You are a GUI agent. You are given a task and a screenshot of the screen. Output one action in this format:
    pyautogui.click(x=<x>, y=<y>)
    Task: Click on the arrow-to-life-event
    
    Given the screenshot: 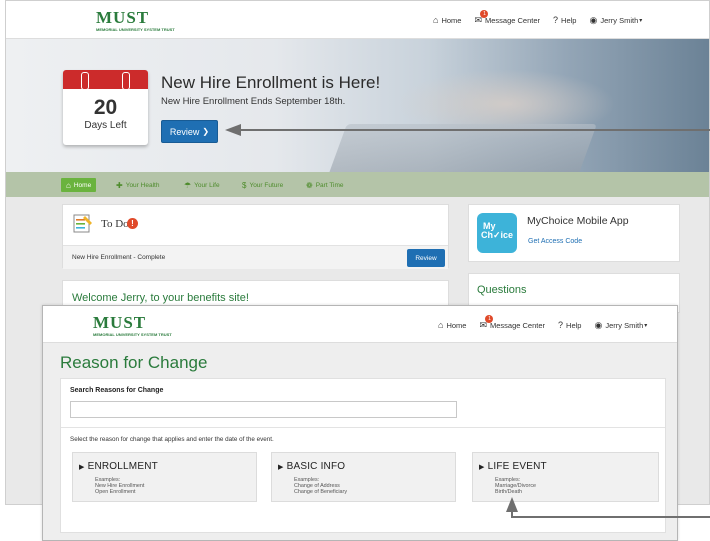 What is the action you would take?
    pyautogui.click(x=608, y=507)
    